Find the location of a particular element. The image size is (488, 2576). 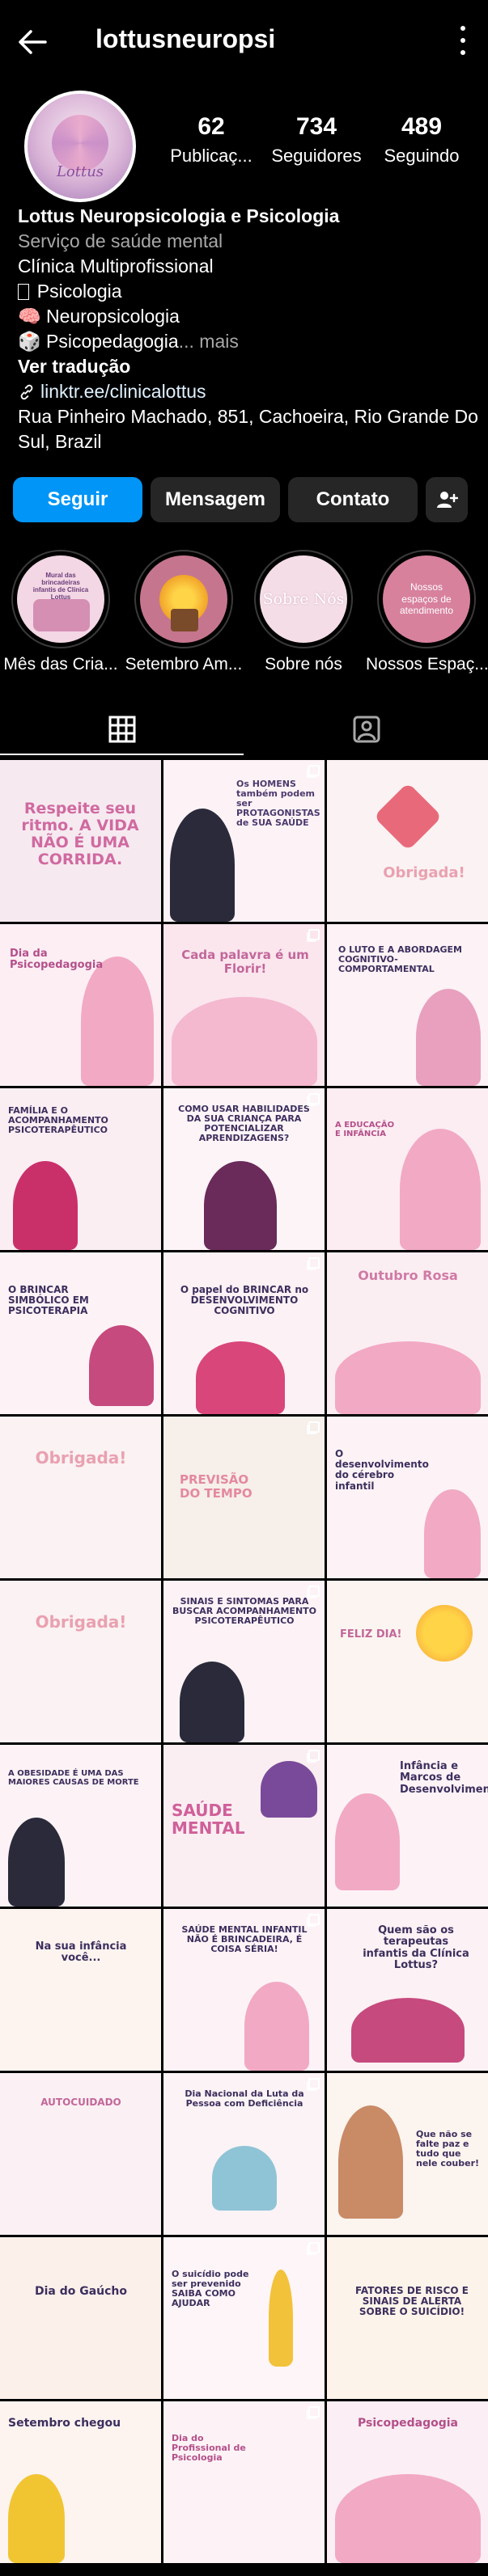

highlight-cover-image: Sobre Nós is located at coordinates (303, 599).